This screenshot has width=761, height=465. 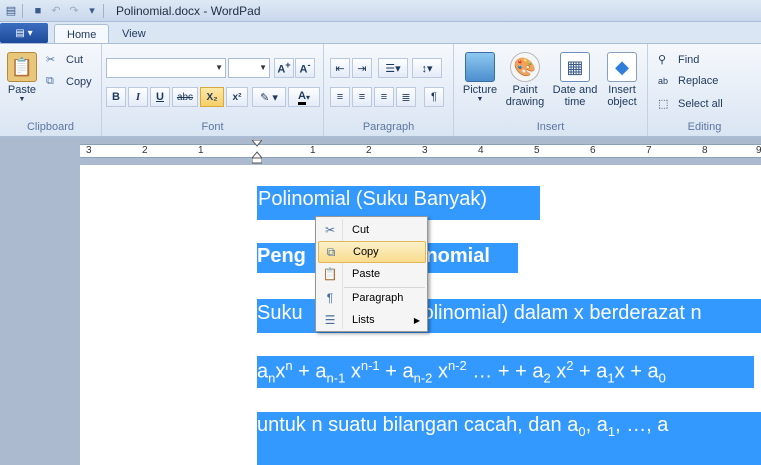 I want to click on paste-icon: 📋, so click(x=330, y=274).